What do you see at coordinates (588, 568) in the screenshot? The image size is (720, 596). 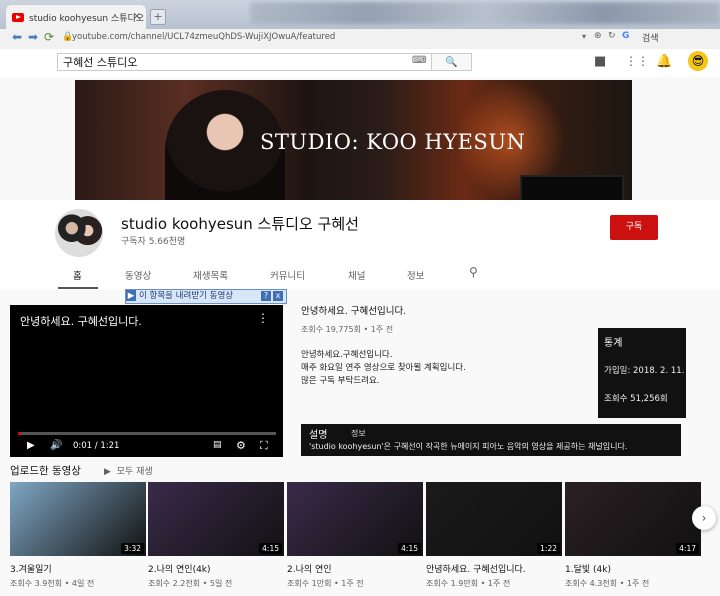 I see `video-title: 1.달빛 (4k)` at bounding box center [588, 568].